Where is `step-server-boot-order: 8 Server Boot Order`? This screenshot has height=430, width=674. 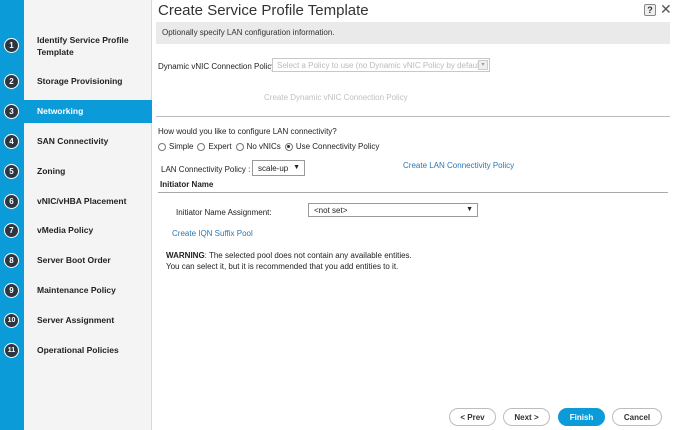
step-server-boot-order: 8 Server Boot Order is located at coordinates (76, 260).